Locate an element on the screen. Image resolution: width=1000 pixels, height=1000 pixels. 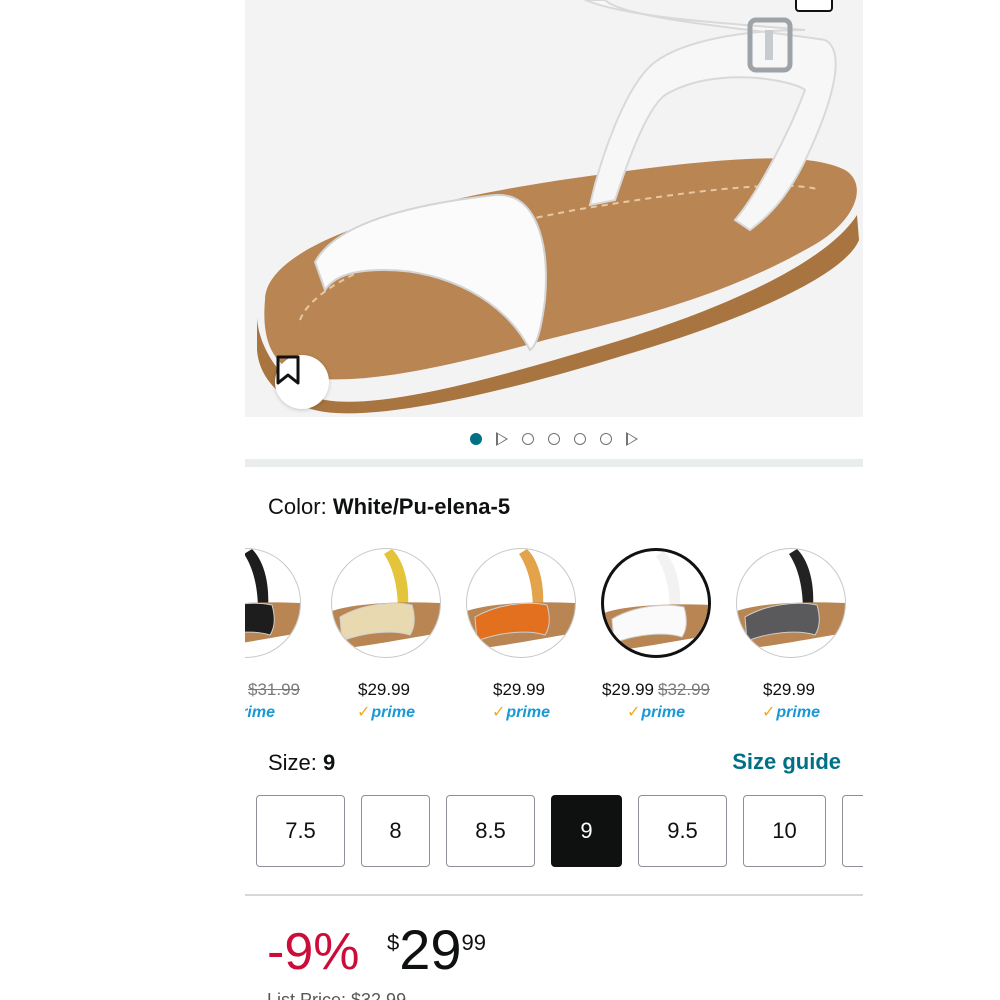
size-option is located at coordinates (852, 831).